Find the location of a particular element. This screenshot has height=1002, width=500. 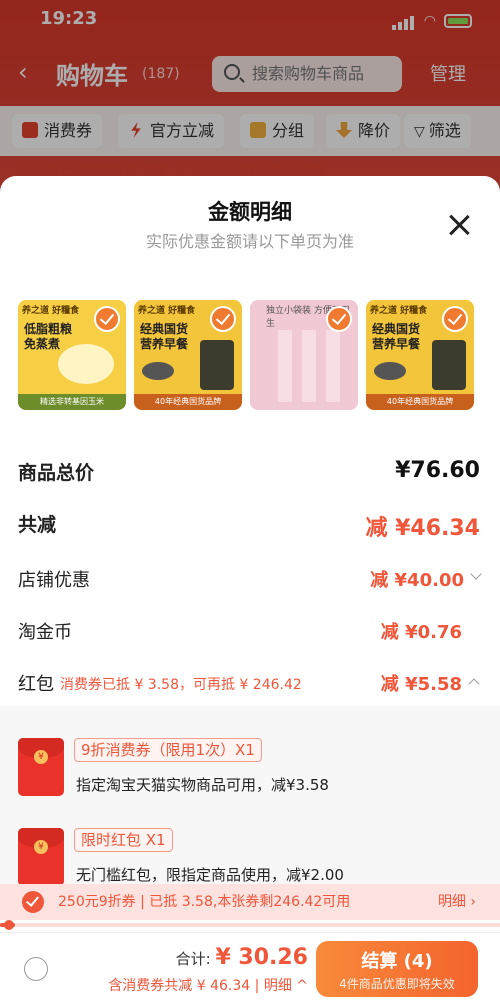

product-thumbnail: 独立小袋装 方便又卫生 is located at coordinates (304, 355).